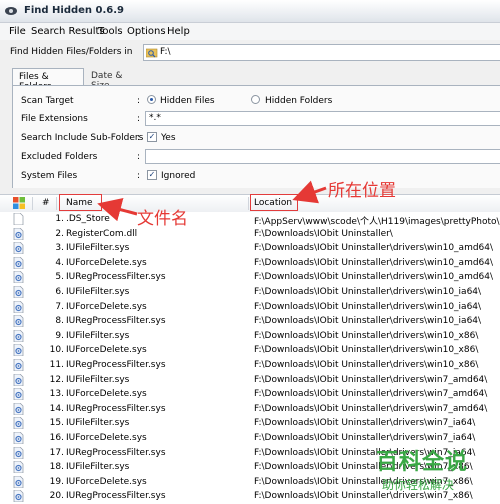 The height and width of the screenshot is (504, 500). I want to click on menu-bar: File Search Results Tools Options Help, so click(250, 31).